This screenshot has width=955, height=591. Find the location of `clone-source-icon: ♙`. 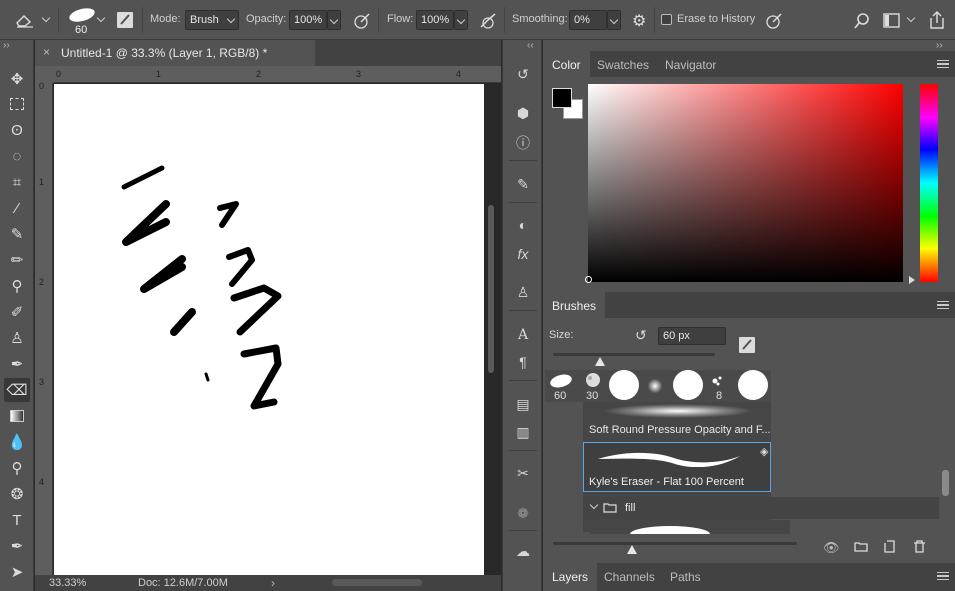

clone-source-icon: ♙ is located at coordinates (523, 292).